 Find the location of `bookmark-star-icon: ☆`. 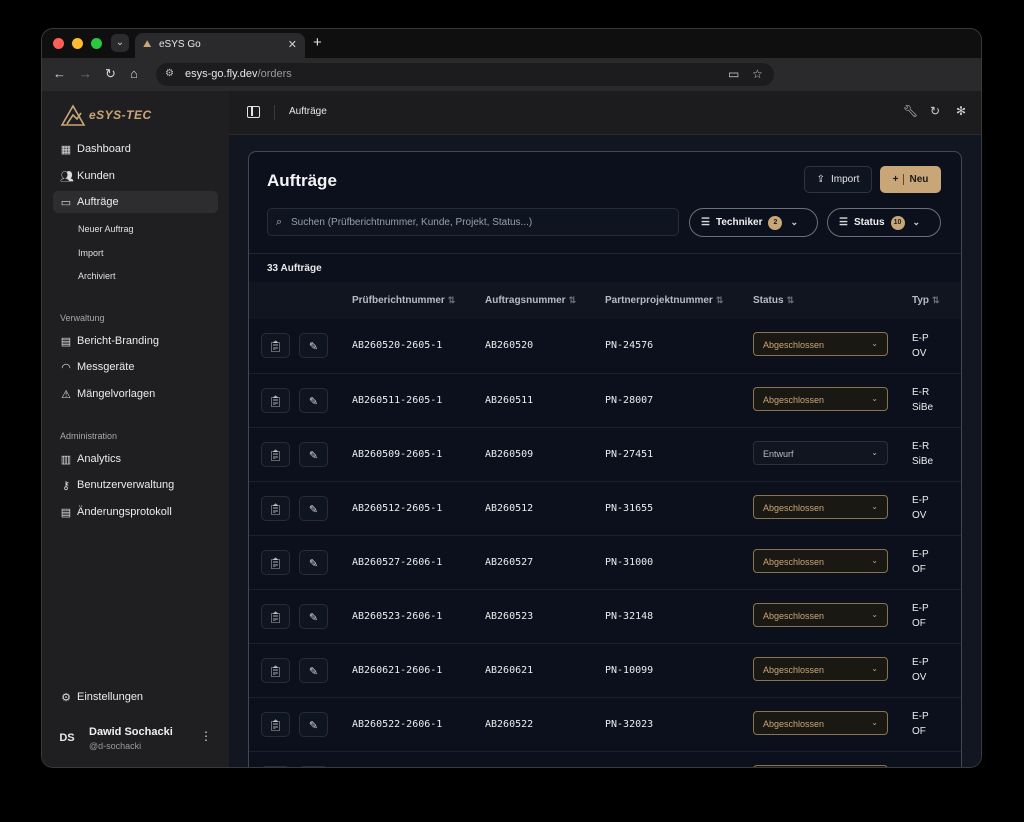

bookmark-star-icon: ☆ is located at coordinates (757, 74).